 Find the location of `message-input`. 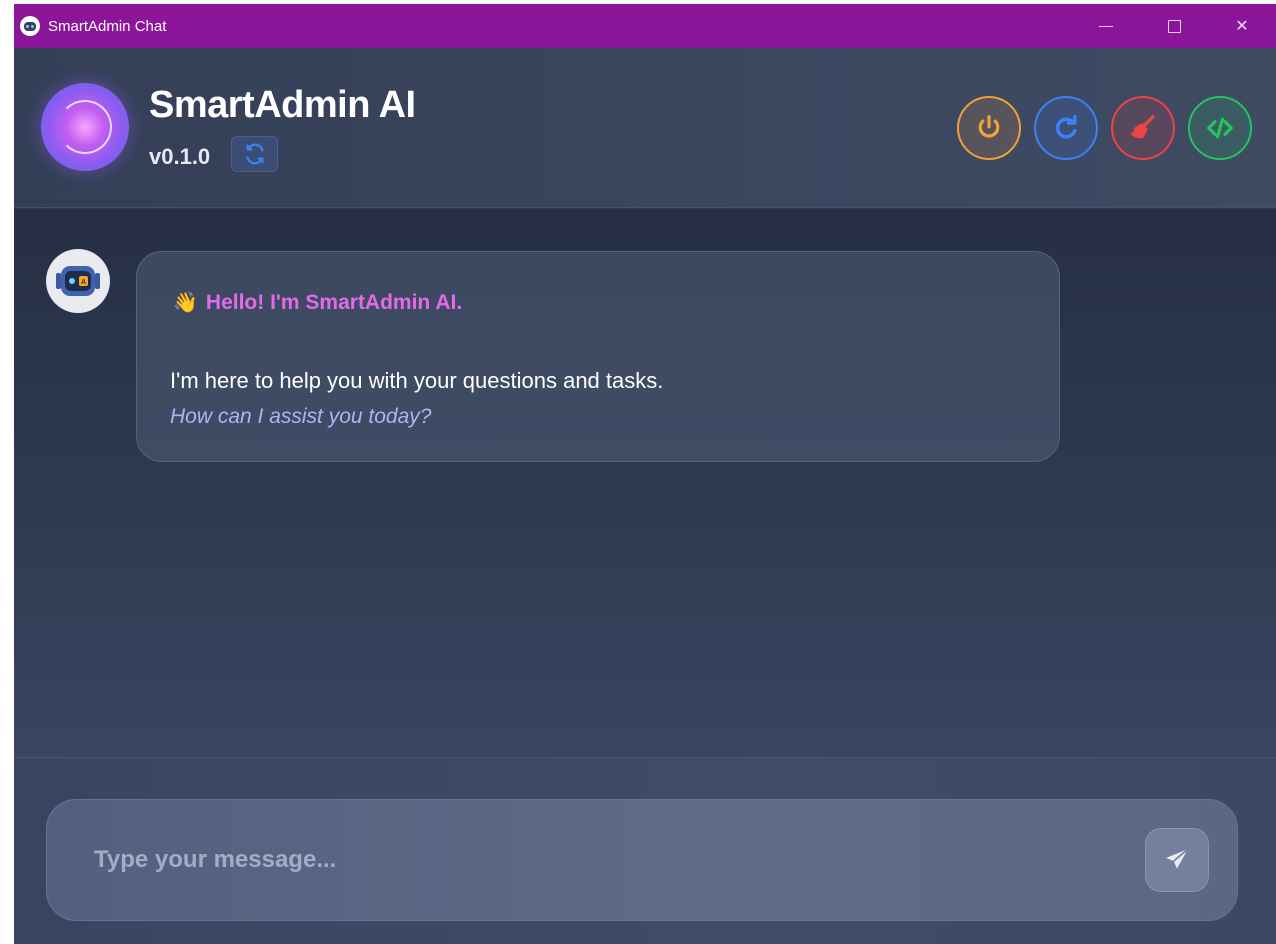

message-input is located at coordinates (594, 860).